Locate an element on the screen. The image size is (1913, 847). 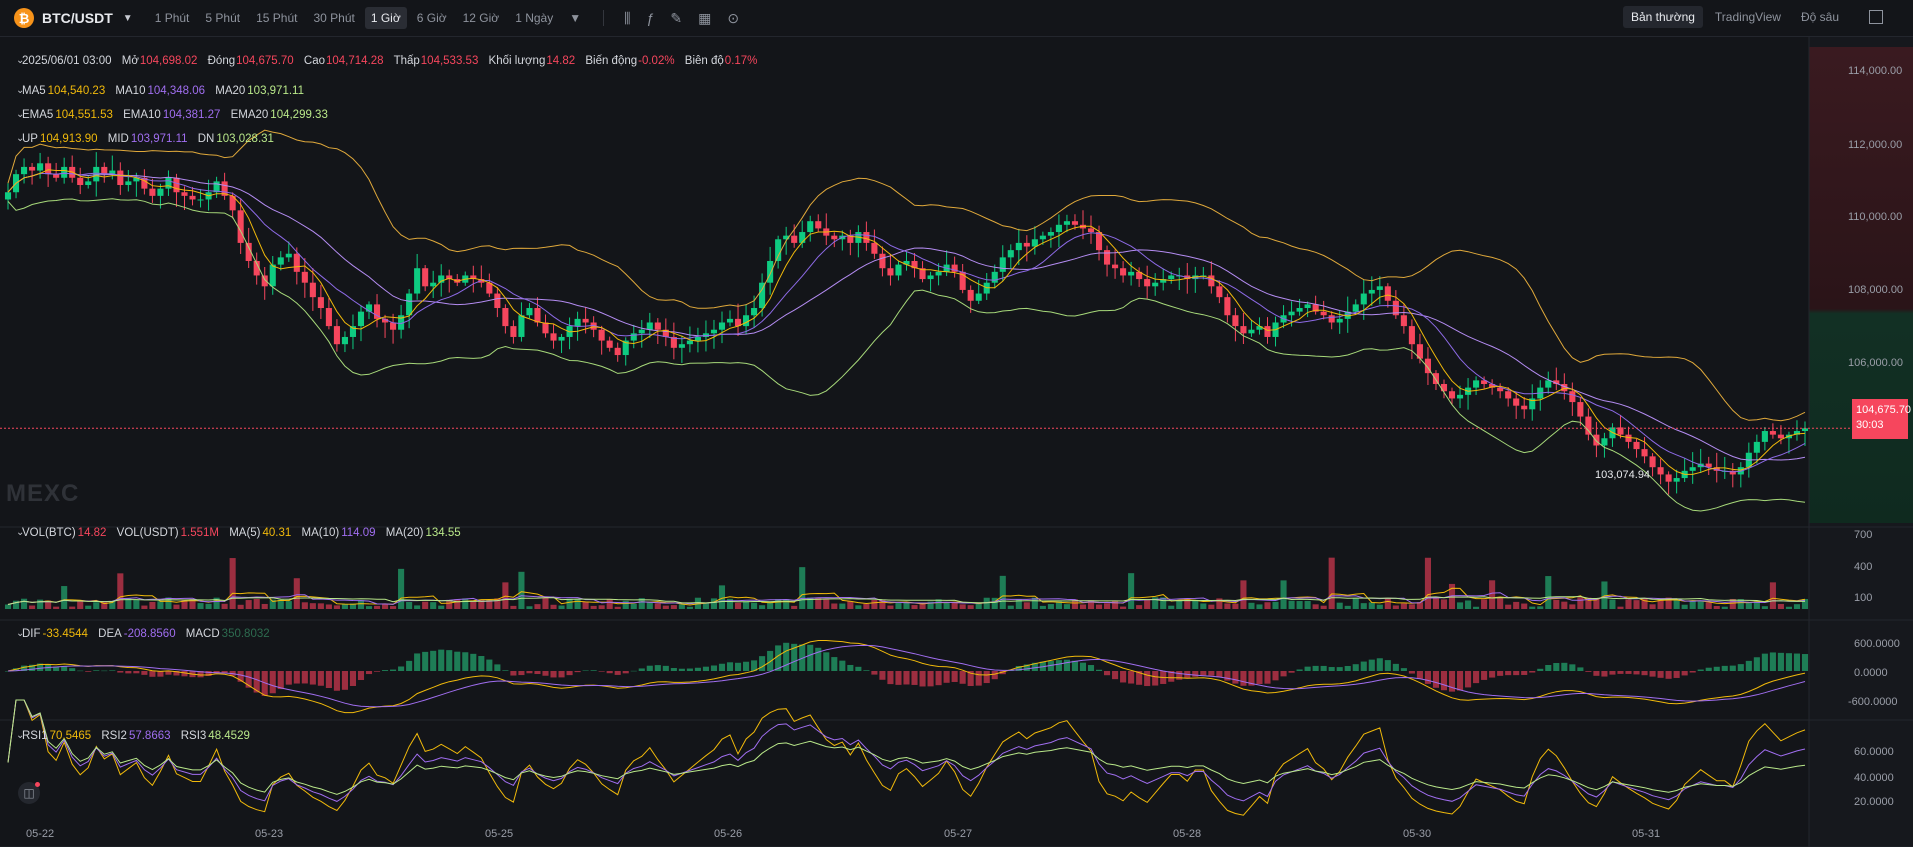
timeframe-more-chevron-icon: ▼ is located at coordinates (575, 18).